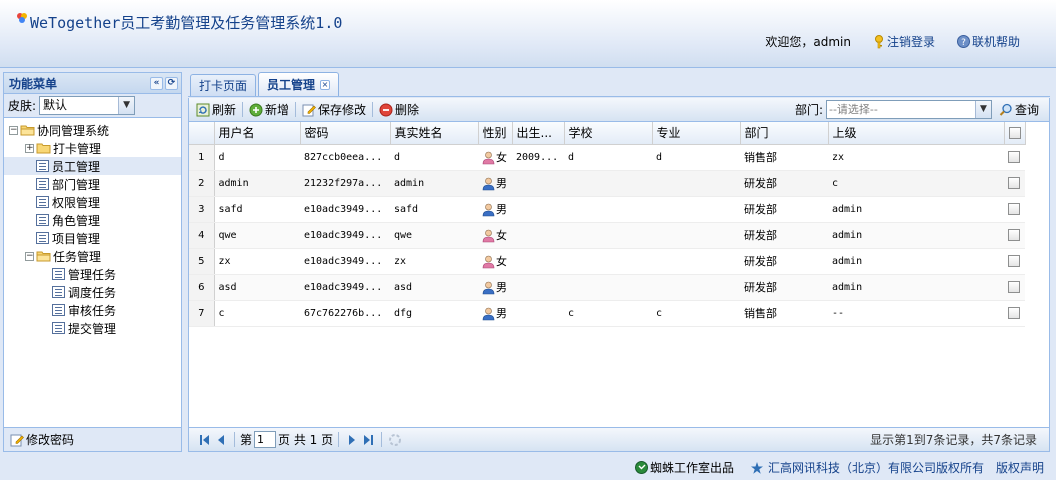 This screenshot has width=1056, height=480. Describe the element at coordinates (92, 274) in the screenshot. I see `tree-node-task-manage: 管理任务` at that location.